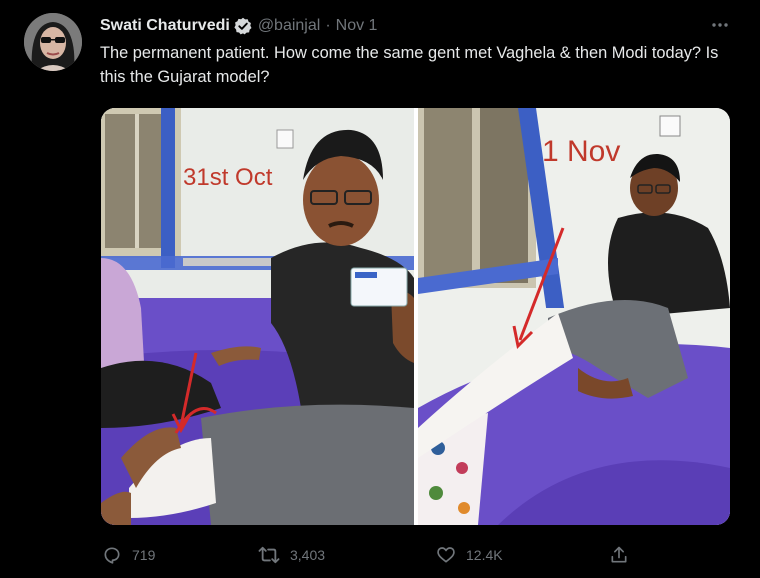  I want to click on reply-button: 719, so click(128, 555).